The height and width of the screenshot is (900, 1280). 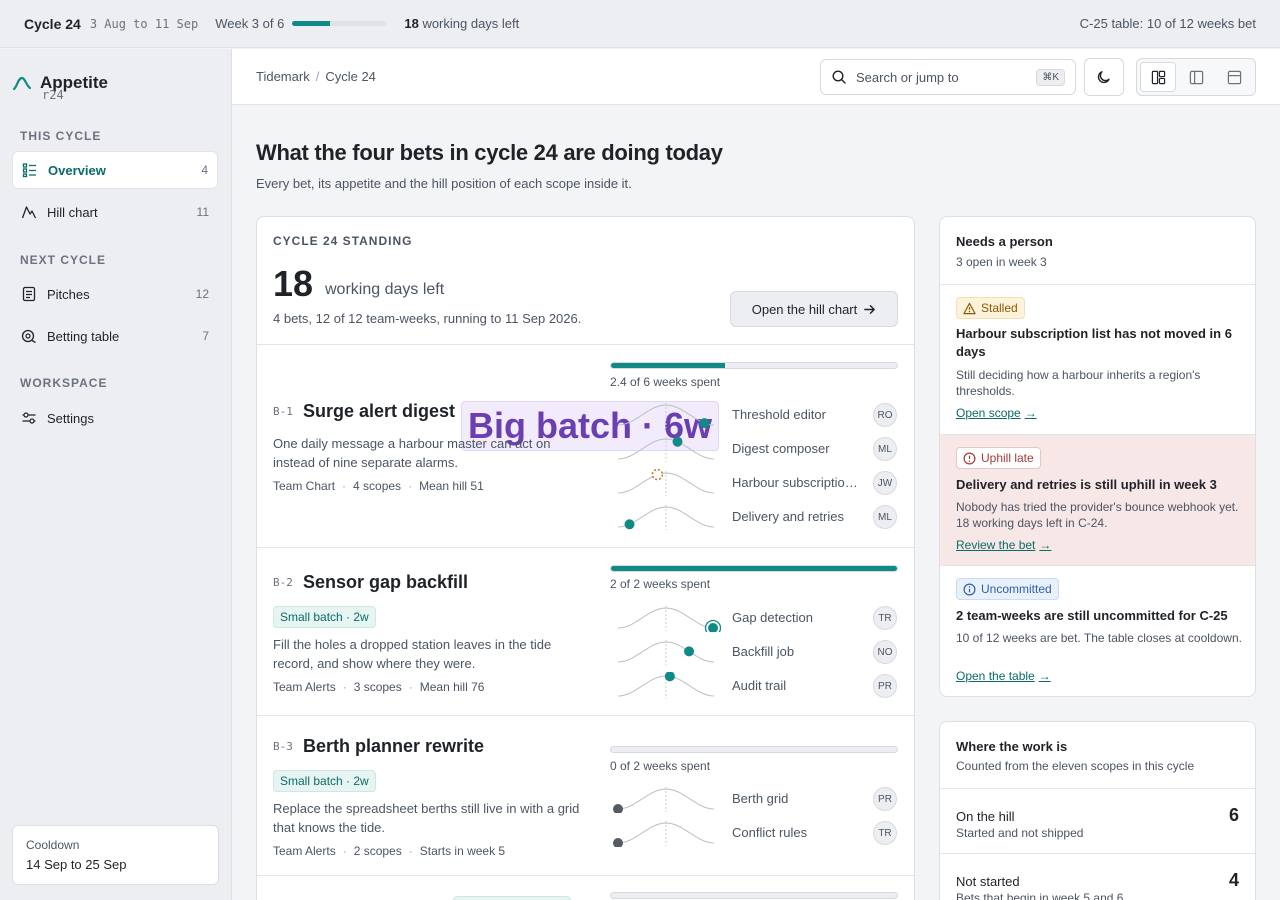 What do you see at coordinates (293, 283) in the screenshot?
I see `standing-days-number: 18` at bounding box center [293, 283].